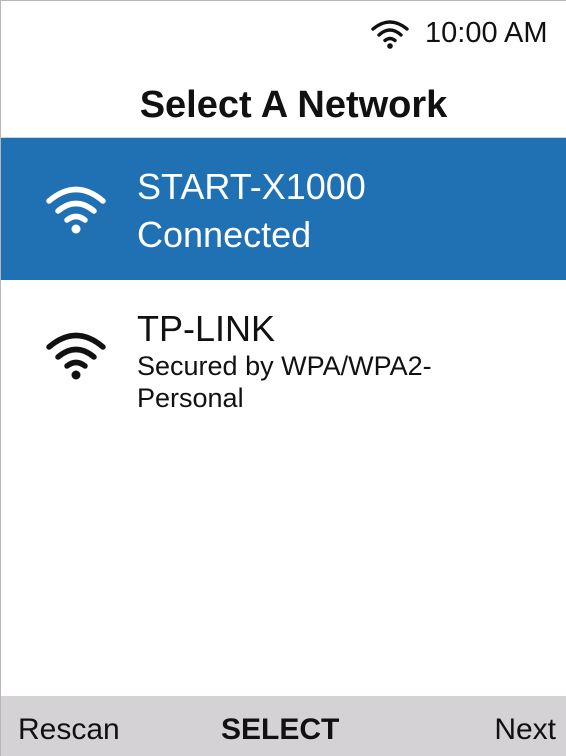 This screenshot has width=566, height=756. What do you see at coordinates (224, 234) in the screenshot?
I see `network-status: Connected` at bounding box center [224, 234].